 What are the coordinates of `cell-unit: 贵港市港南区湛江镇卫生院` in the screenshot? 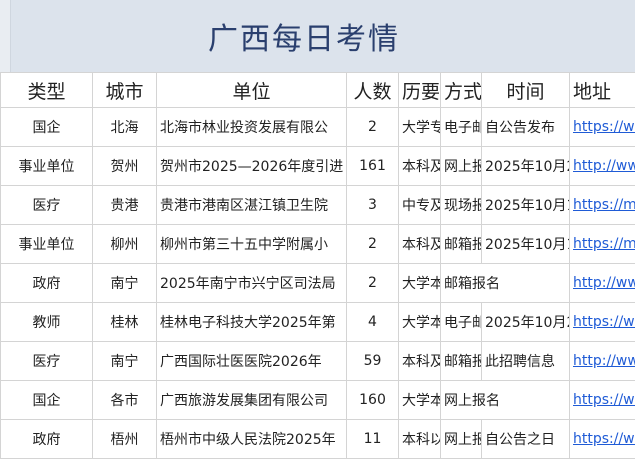 It's located at (252, 205).